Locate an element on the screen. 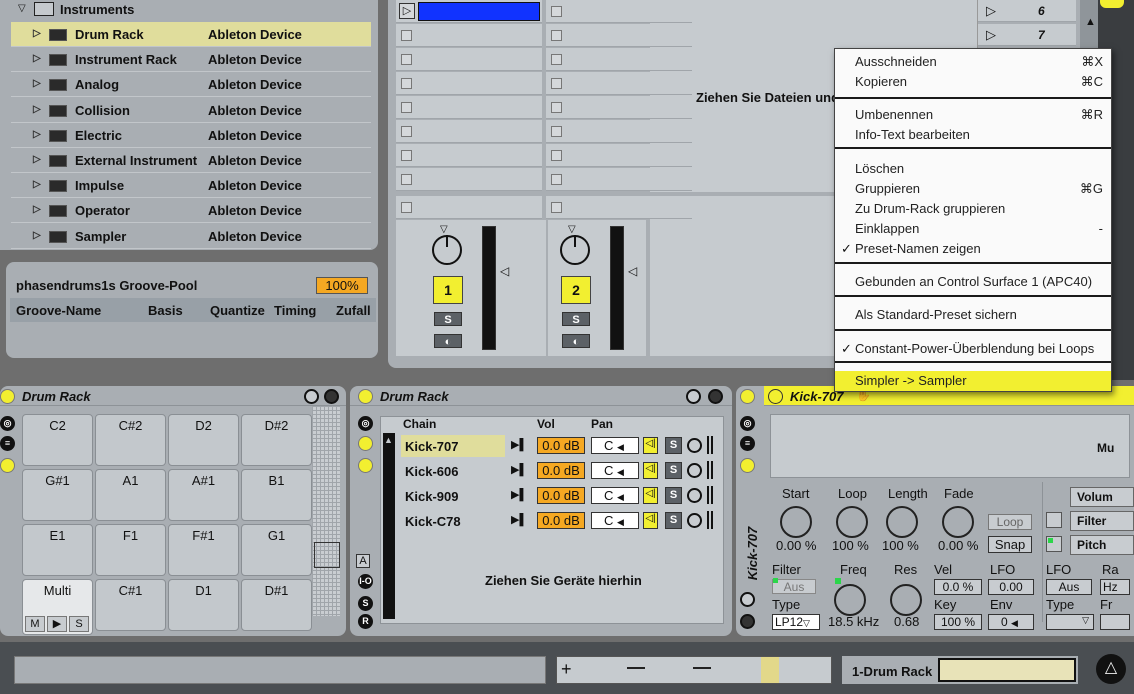 This screenshot has width=1134, height=694. browser-item: ▷ Impulse Ableton Device is located at coordinates (191, 186).